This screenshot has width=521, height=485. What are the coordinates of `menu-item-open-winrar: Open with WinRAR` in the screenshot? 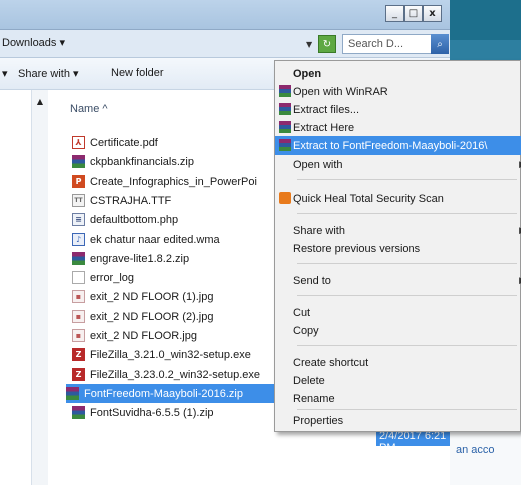 It's located at (400, 91).